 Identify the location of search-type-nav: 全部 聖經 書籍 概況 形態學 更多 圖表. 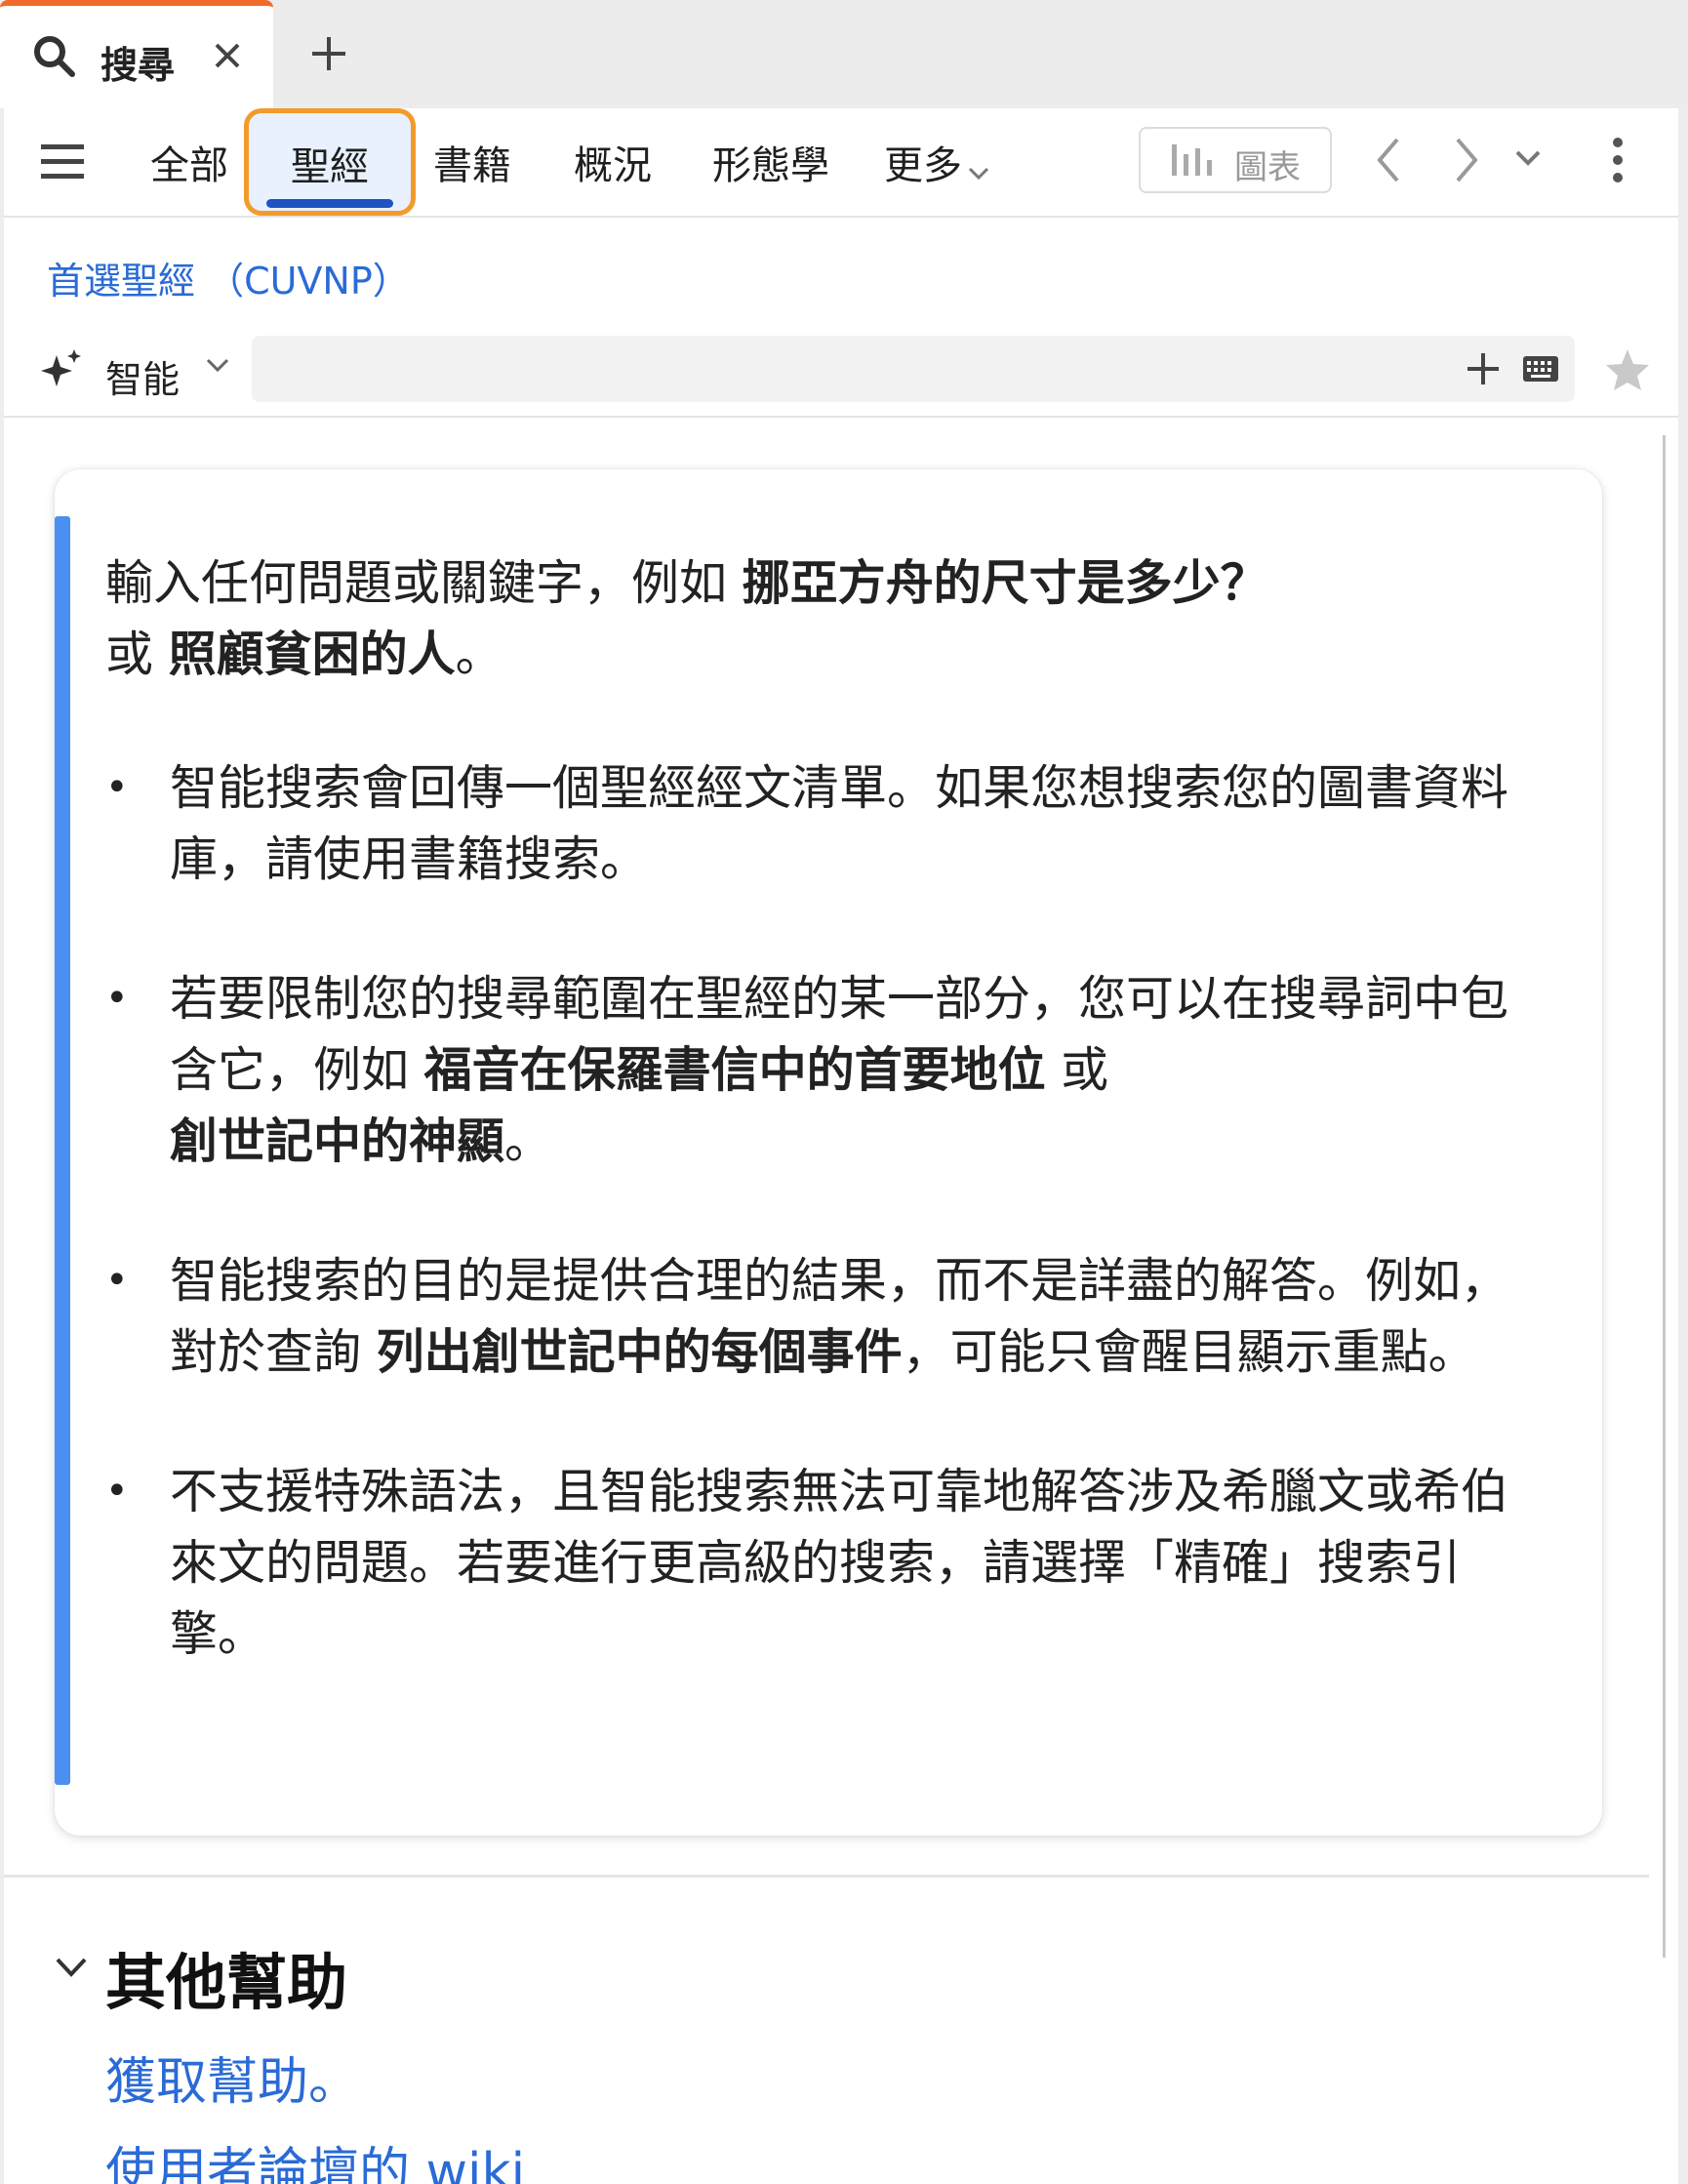
(841, 163).